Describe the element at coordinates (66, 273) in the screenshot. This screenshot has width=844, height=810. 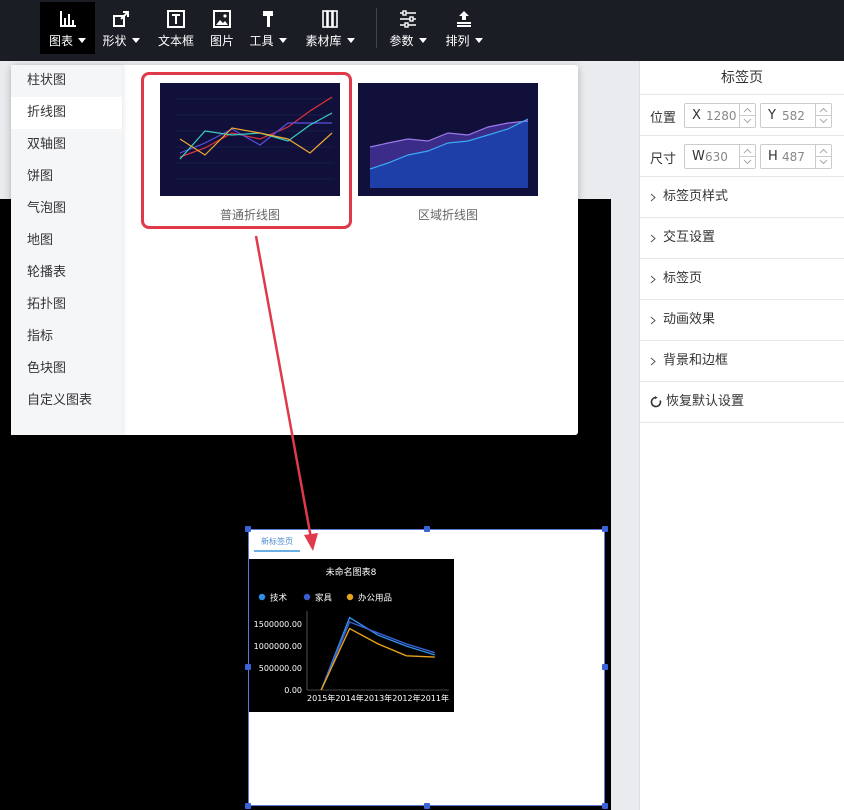
I see `category-carousel-table: 轮播表` at that location.